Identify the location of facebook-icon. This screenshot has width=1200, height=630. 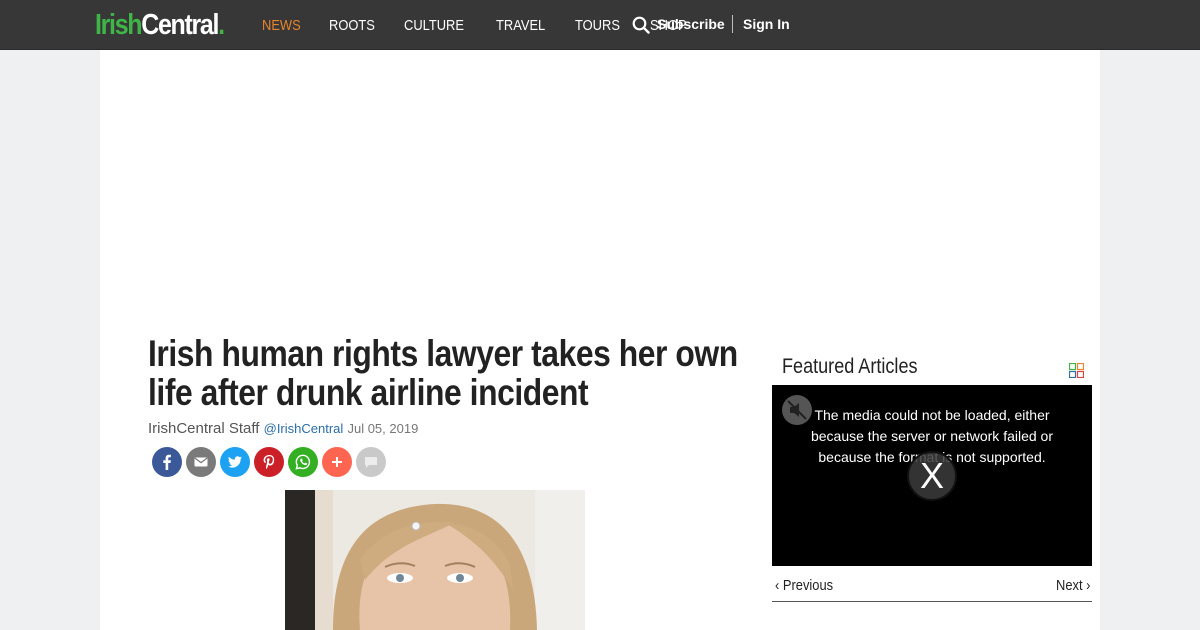
(167, 462).